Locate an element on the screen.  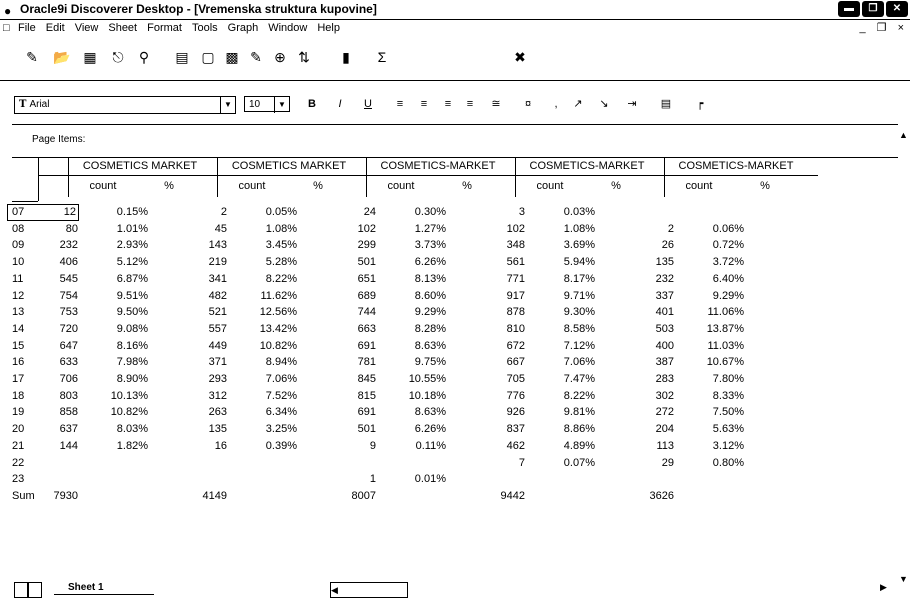
percent-cell: 9.81% is located at coordinates (565, 412).